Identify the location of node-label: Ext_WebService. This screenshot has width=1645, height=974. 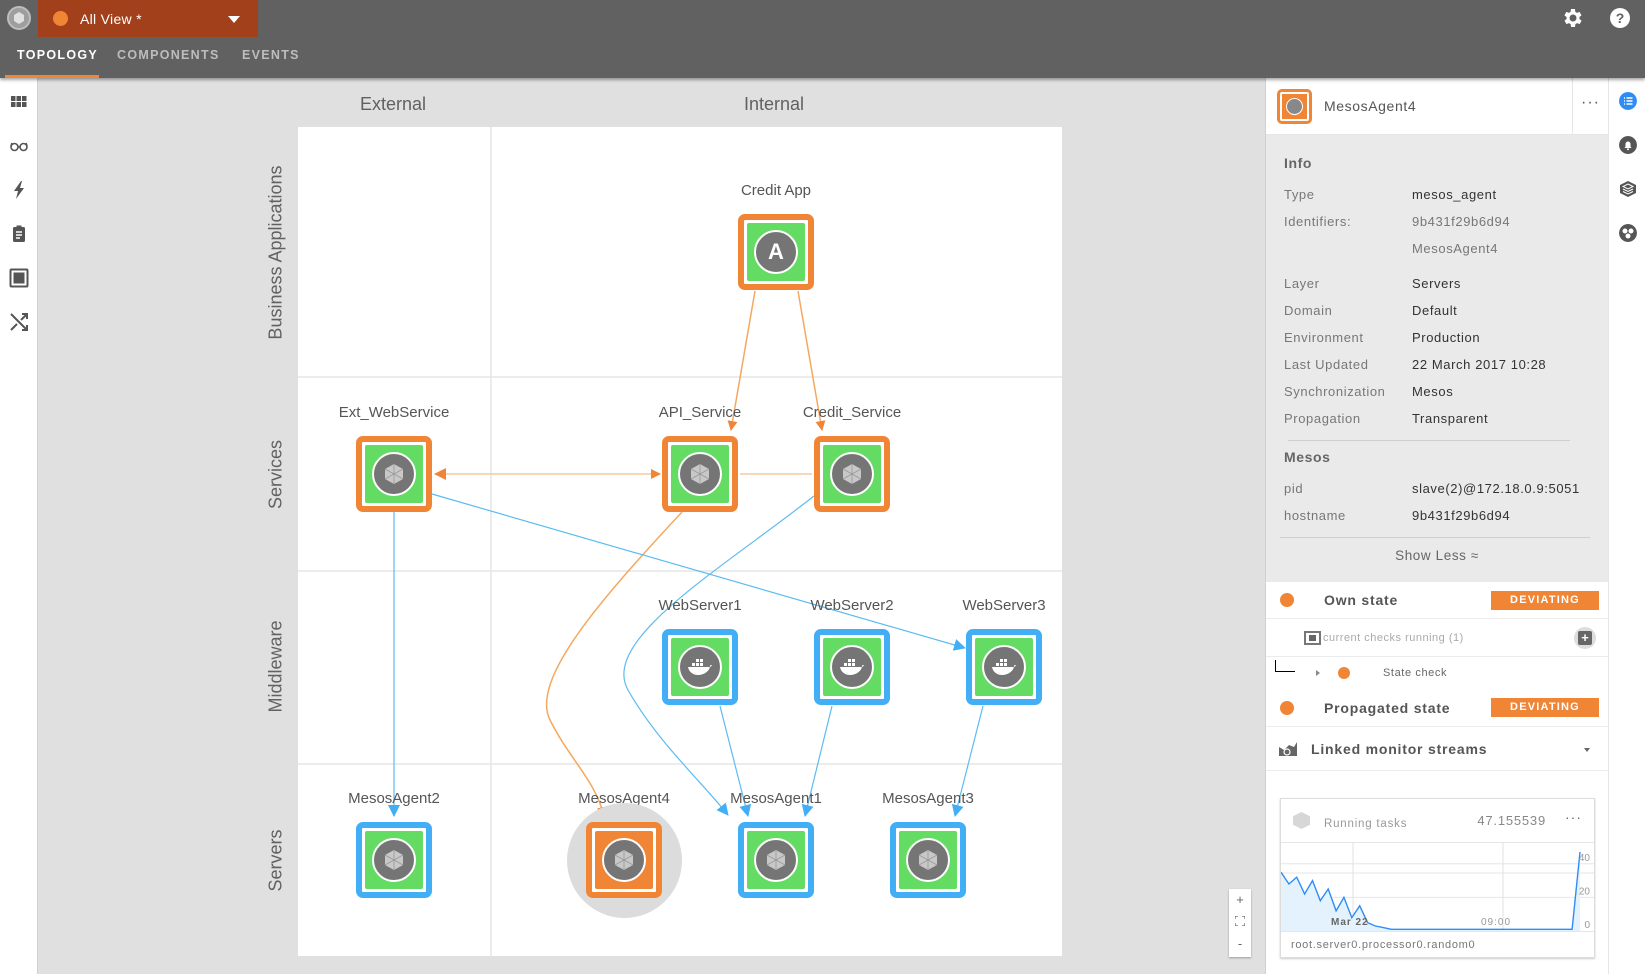
(394, 412).